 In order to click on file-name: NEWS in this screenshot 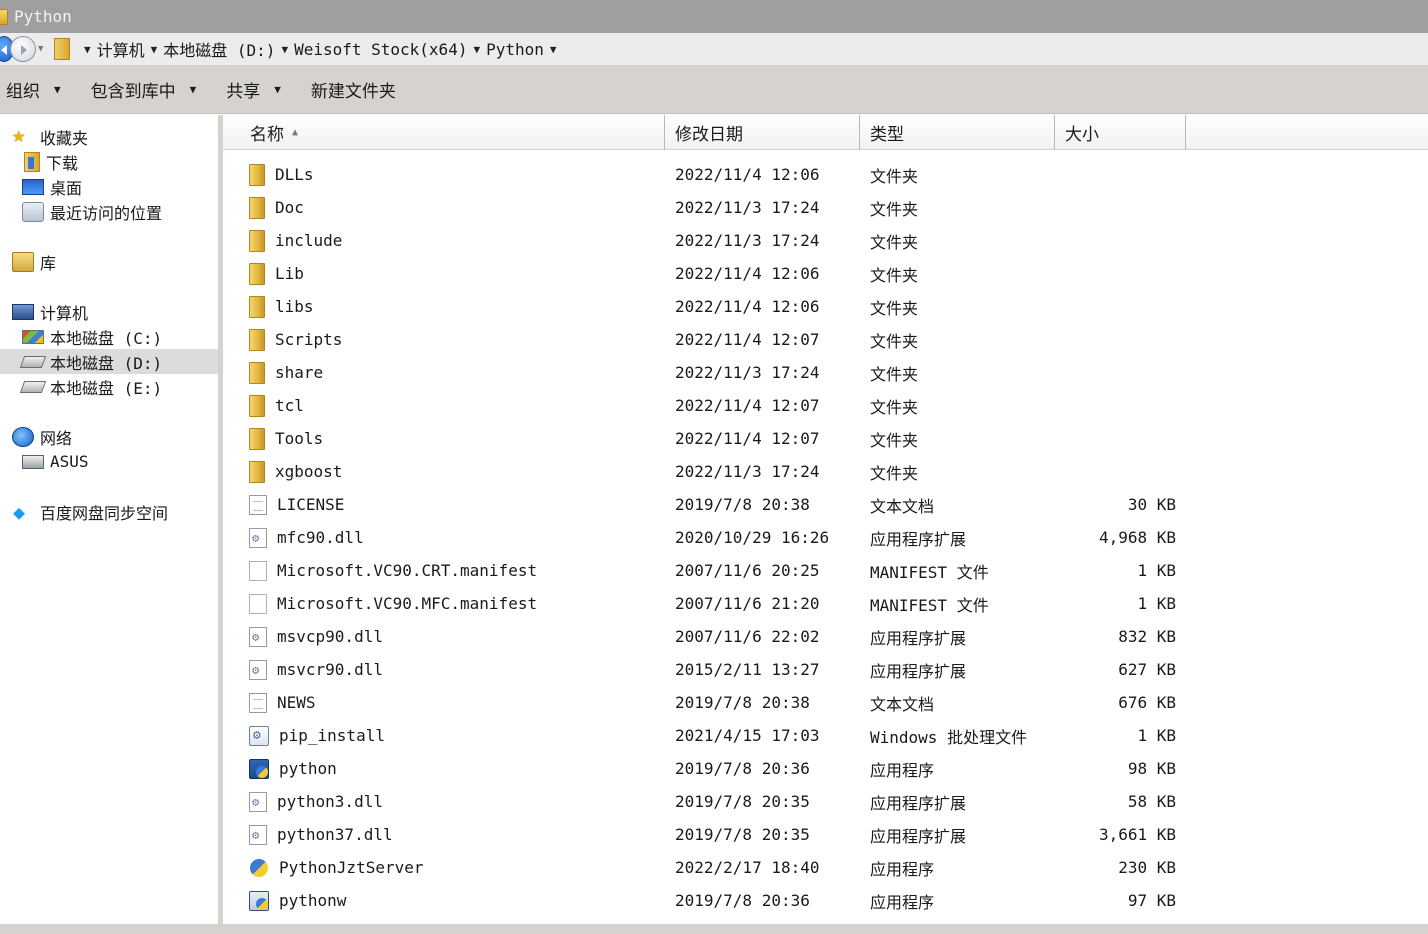, I will do `click(296, 702)`.